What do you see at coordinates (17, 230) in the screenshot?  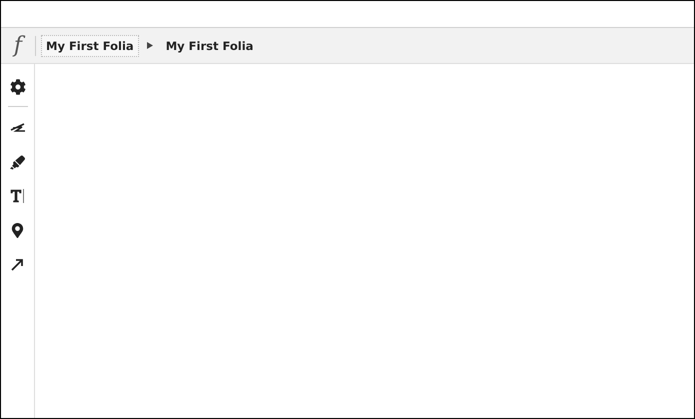 I see `location-pin-icon` at bounding box center [17, 230].